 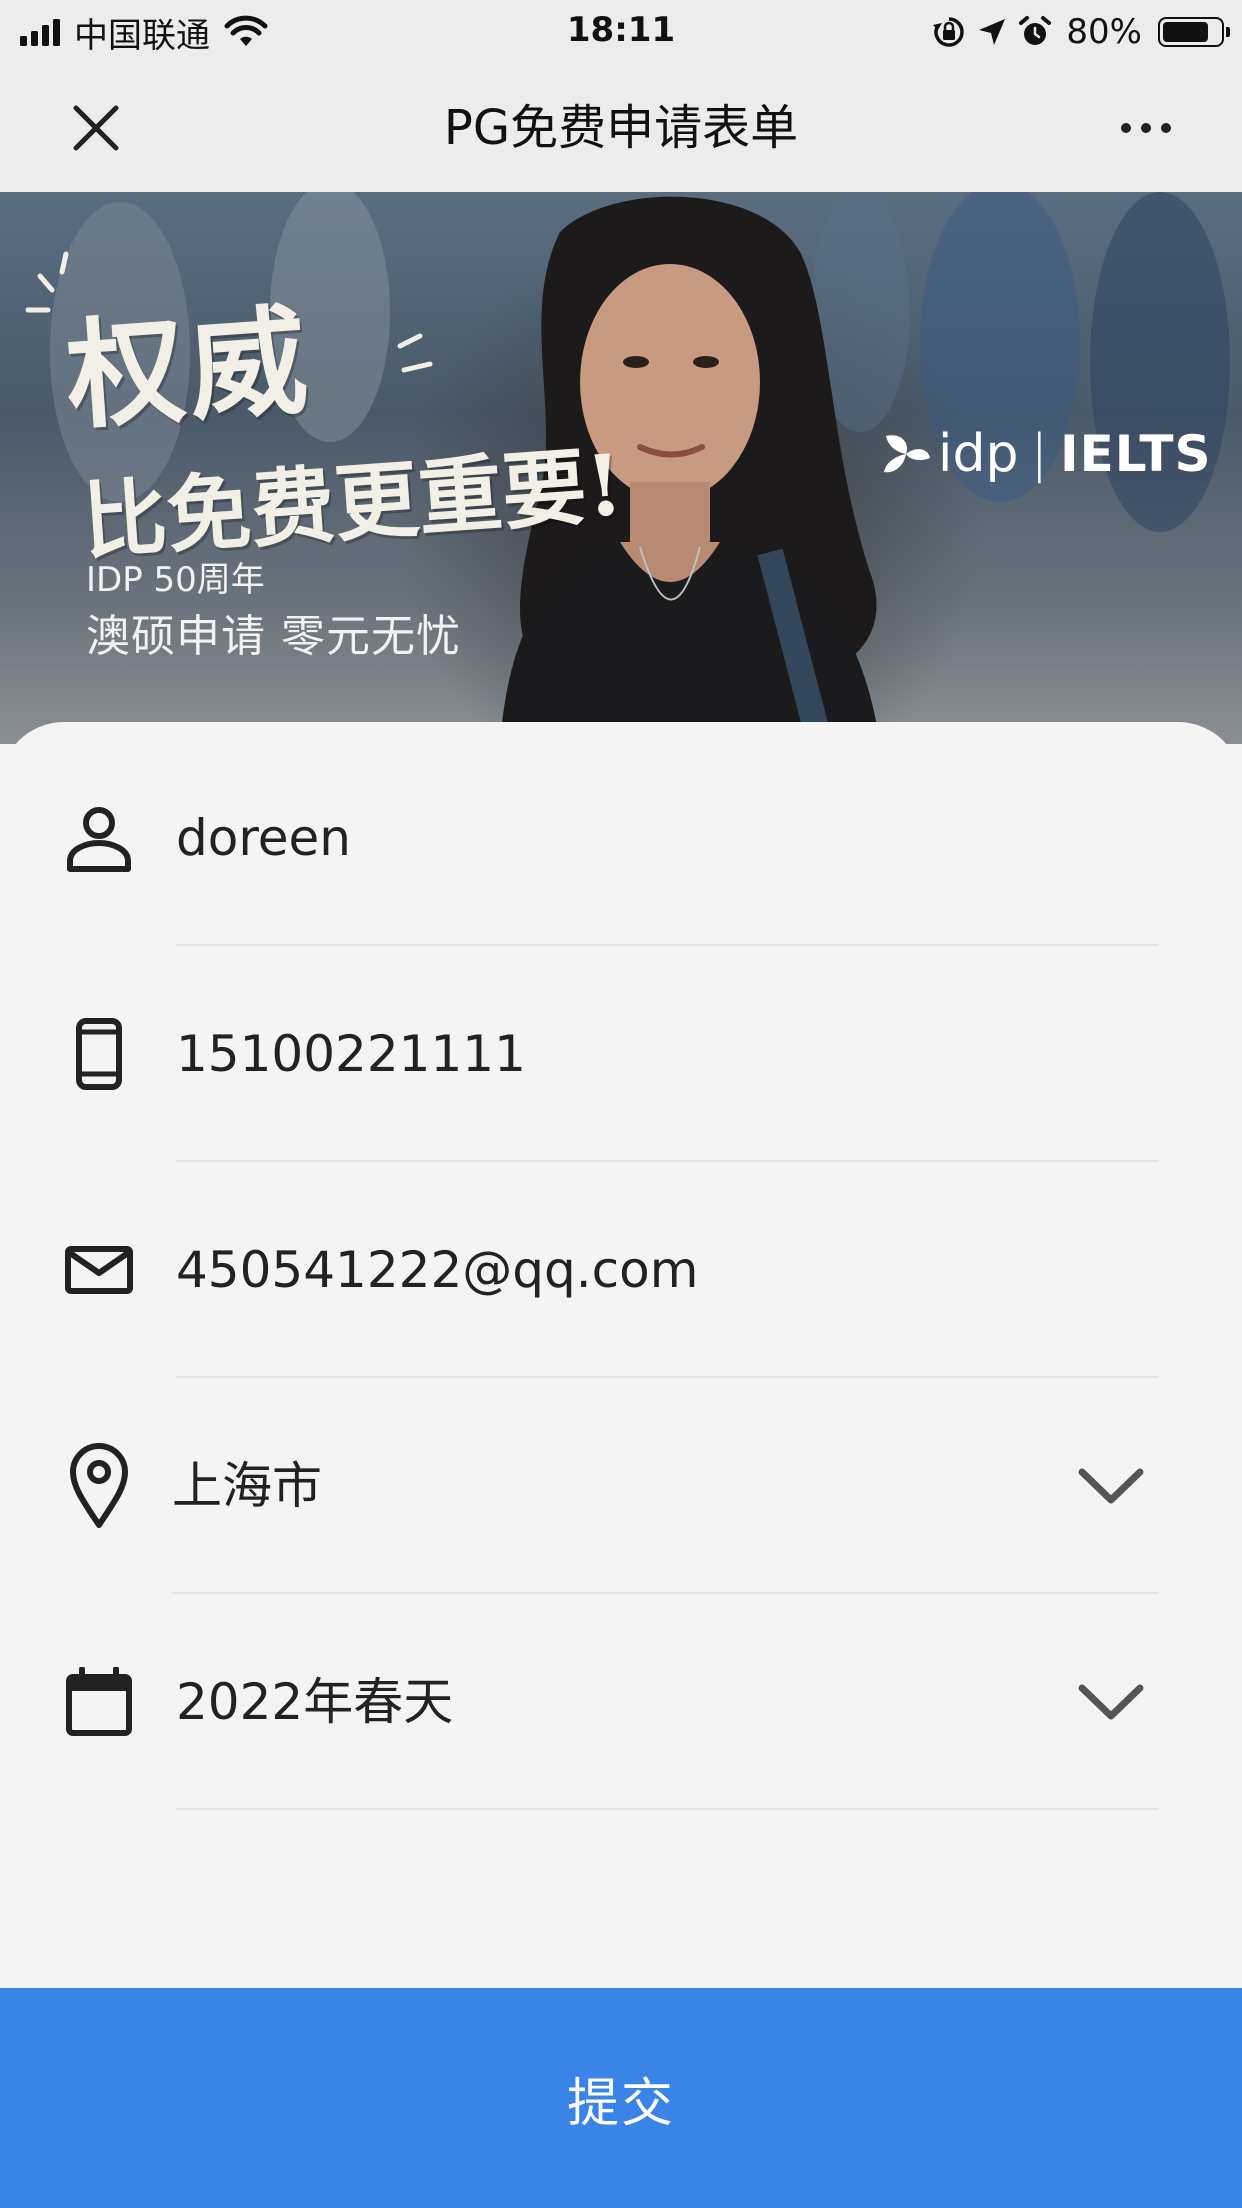 I want to click on name-value: doreen, so click(x=263, y=838).